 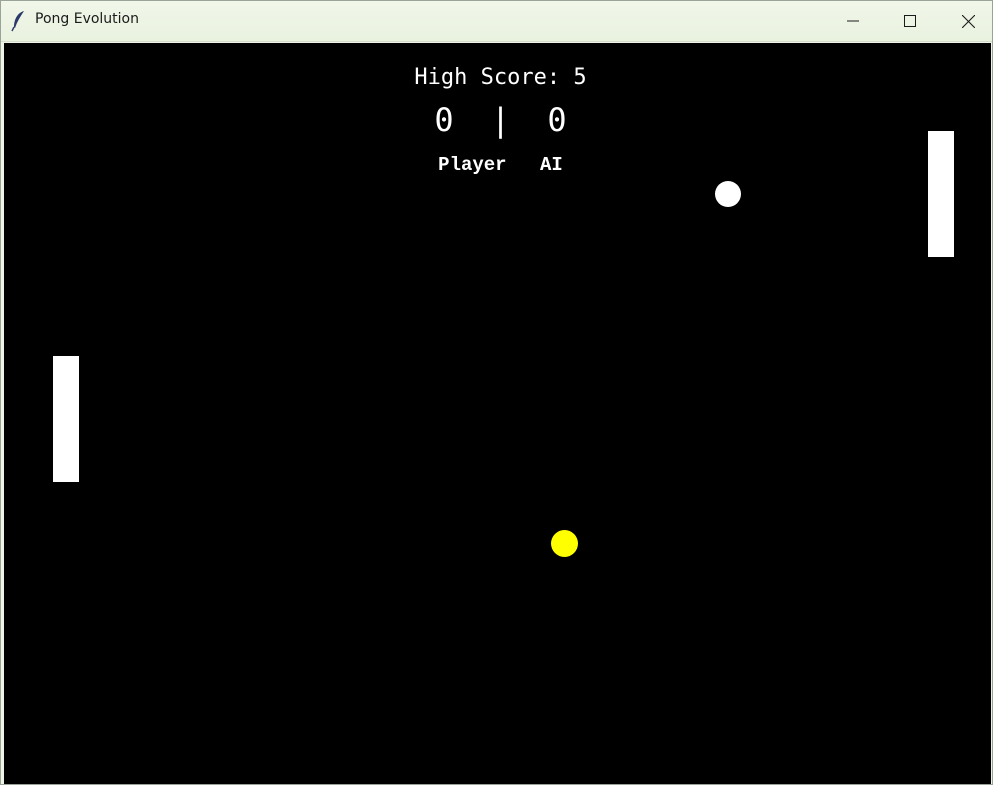 I want to click on yellow-ball, so click(x=564, y=543).